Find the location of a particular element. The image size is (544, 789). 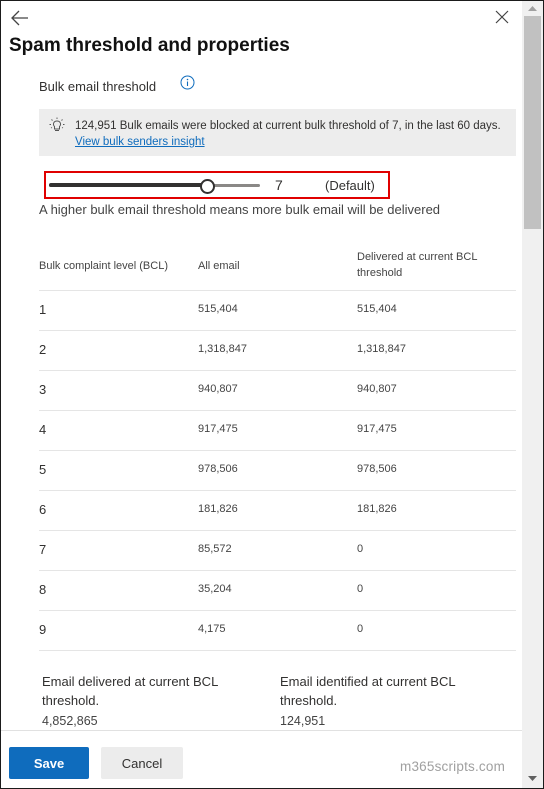

close-icon is located at coordinates (502, 17).